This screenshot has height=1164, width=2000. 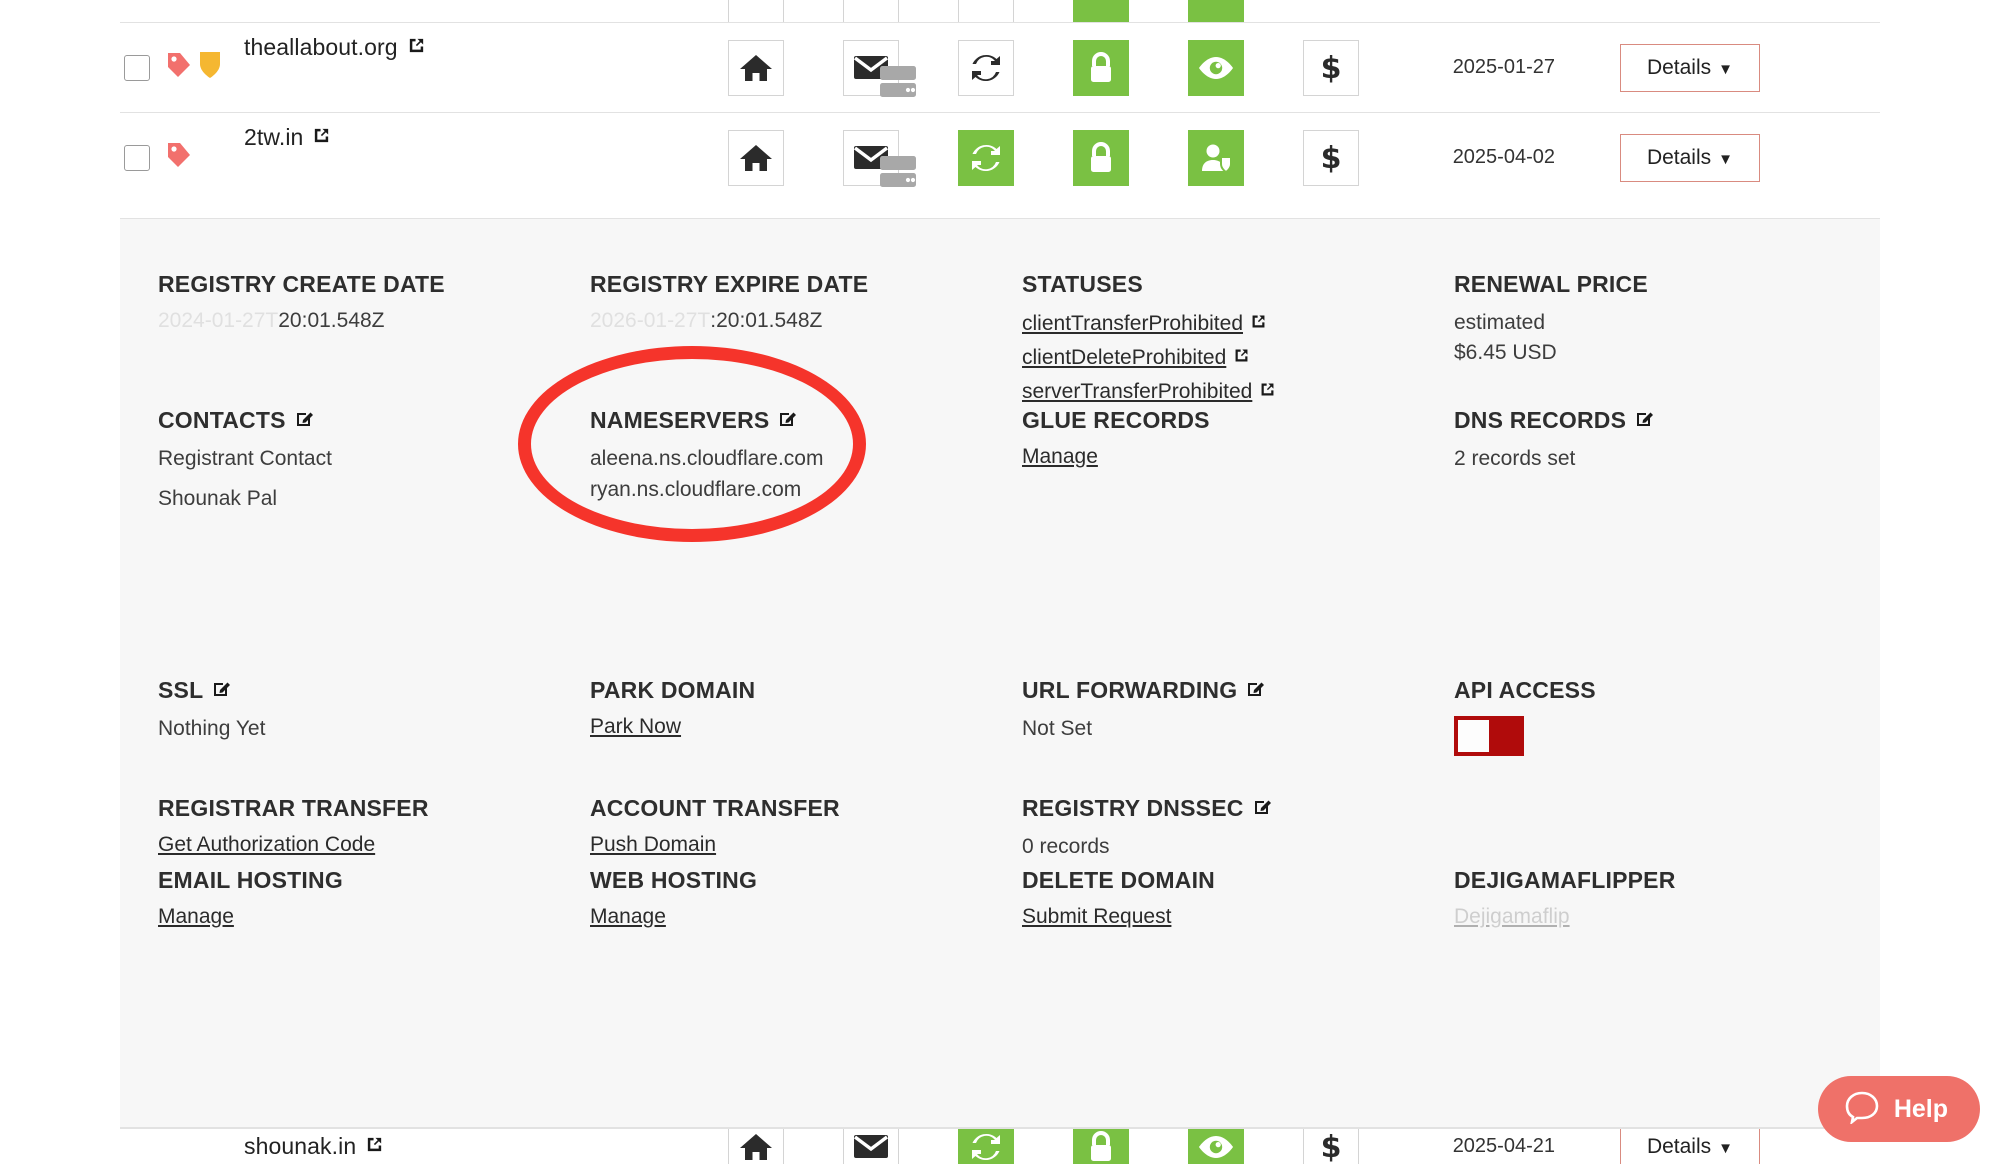 I want to click on status-link: serverTransferProhibited, so click(x=1149, y=392).